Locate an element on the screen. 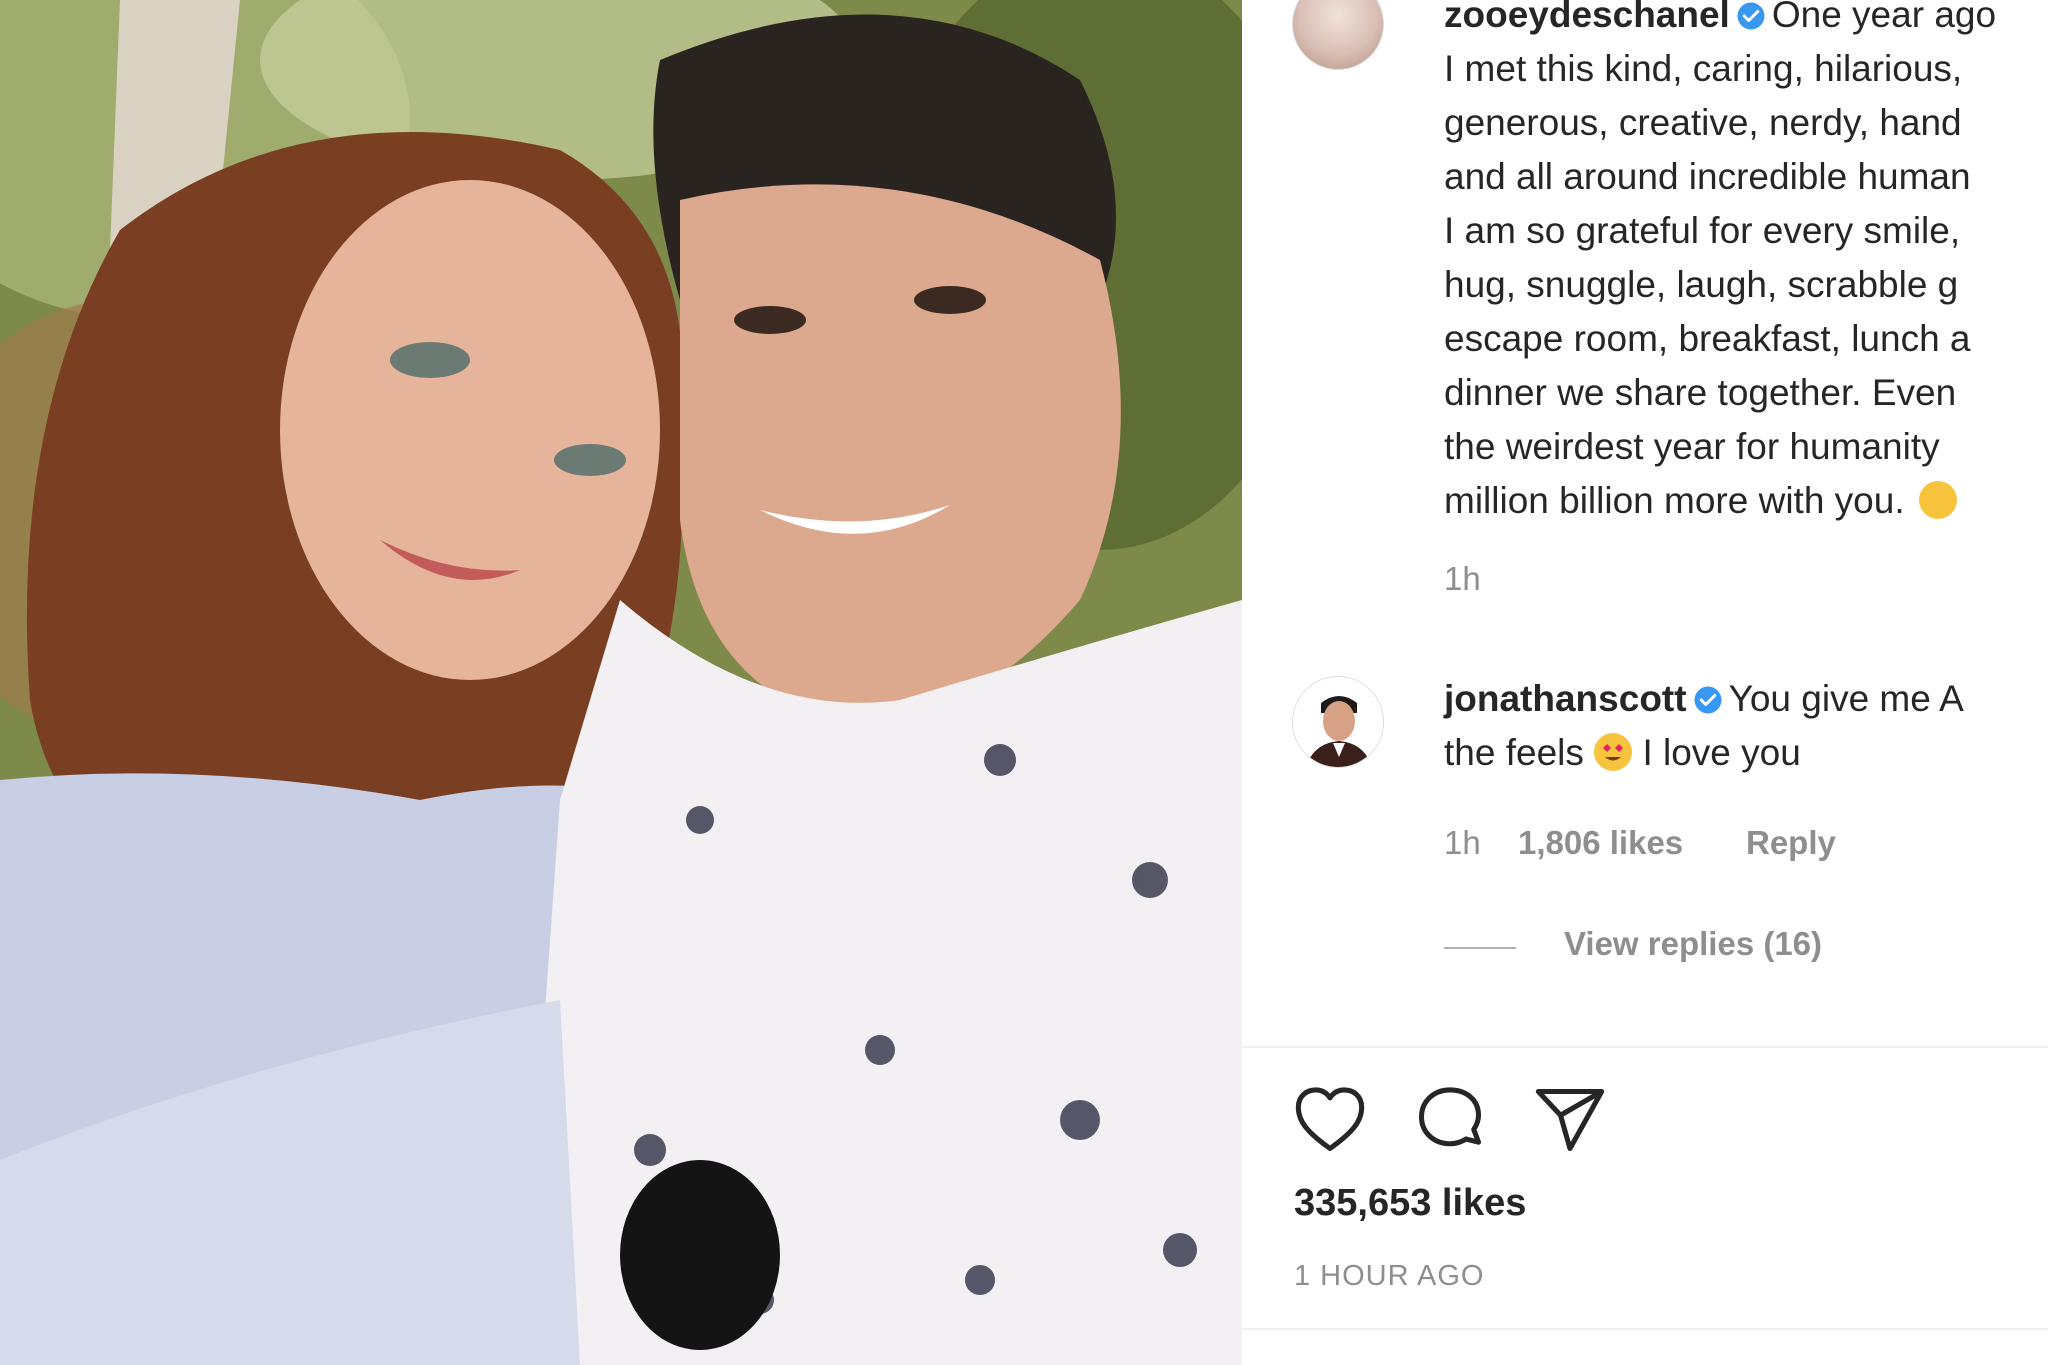 This screenshot has height=1365, width=2048. caption-intro: One year ago is located at coordinates (1884, 17).